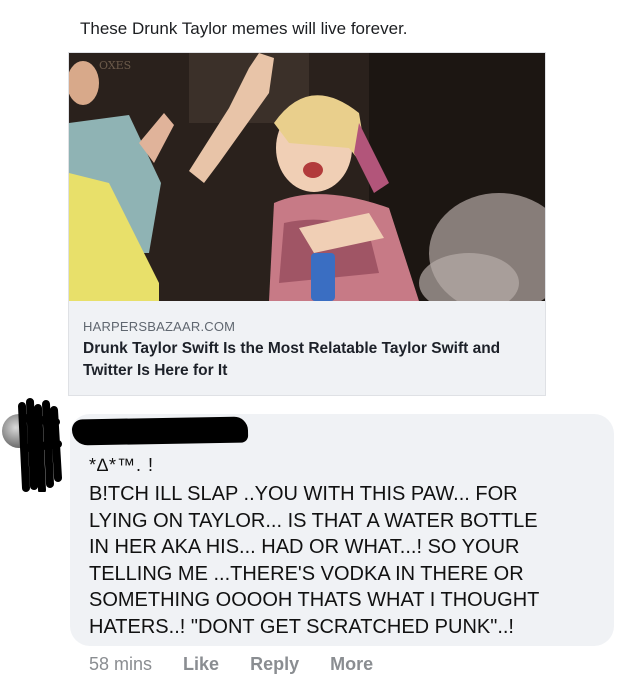 The width and height of the screenshot is (640, 684). Describe the element at coordinates (115, 65) in the screenshot. I see `sign-text: OXES` at that location.